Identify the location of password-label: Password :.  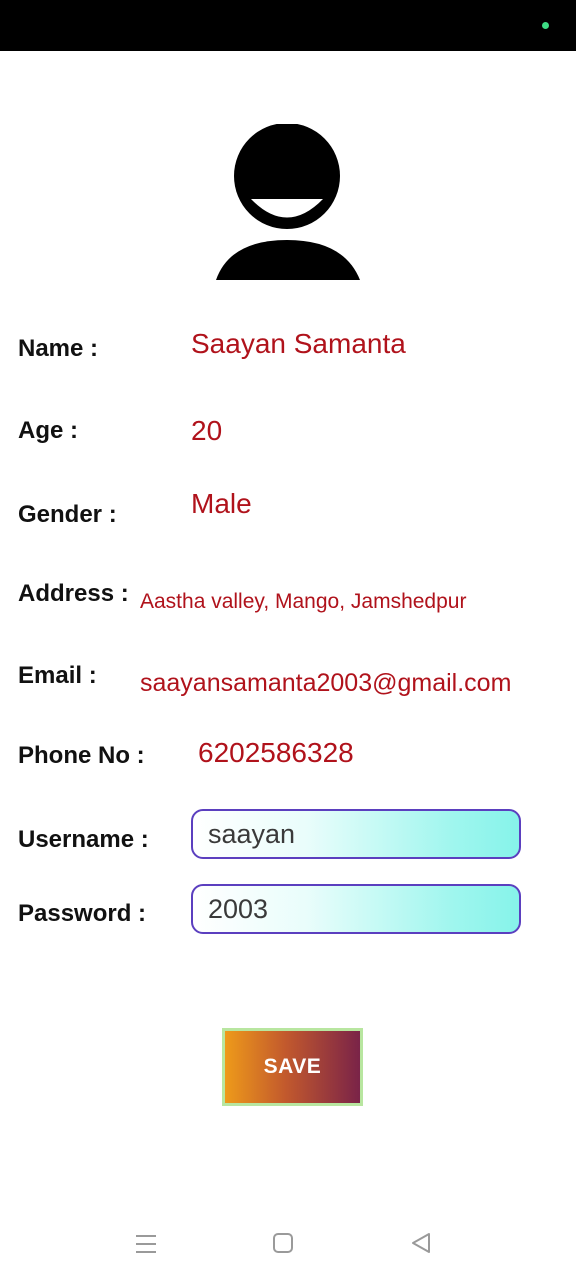
(82, 913).